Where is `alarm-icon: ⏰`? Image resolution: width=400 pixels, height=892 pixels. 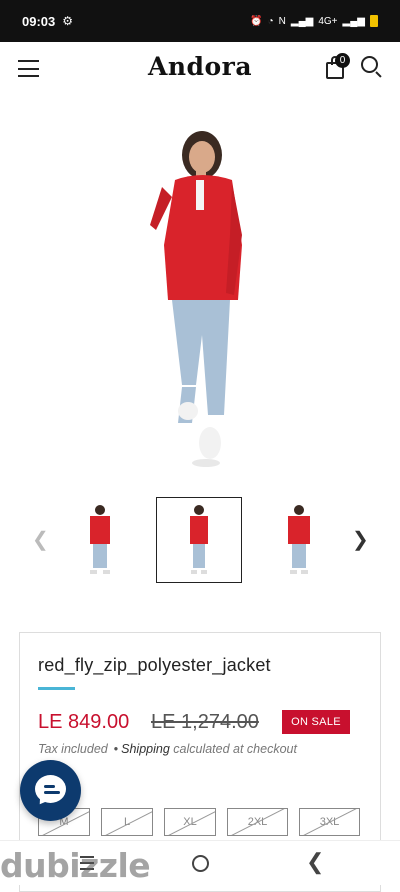
alarm-icon: ⏰ is located at coordinates (256, 21).